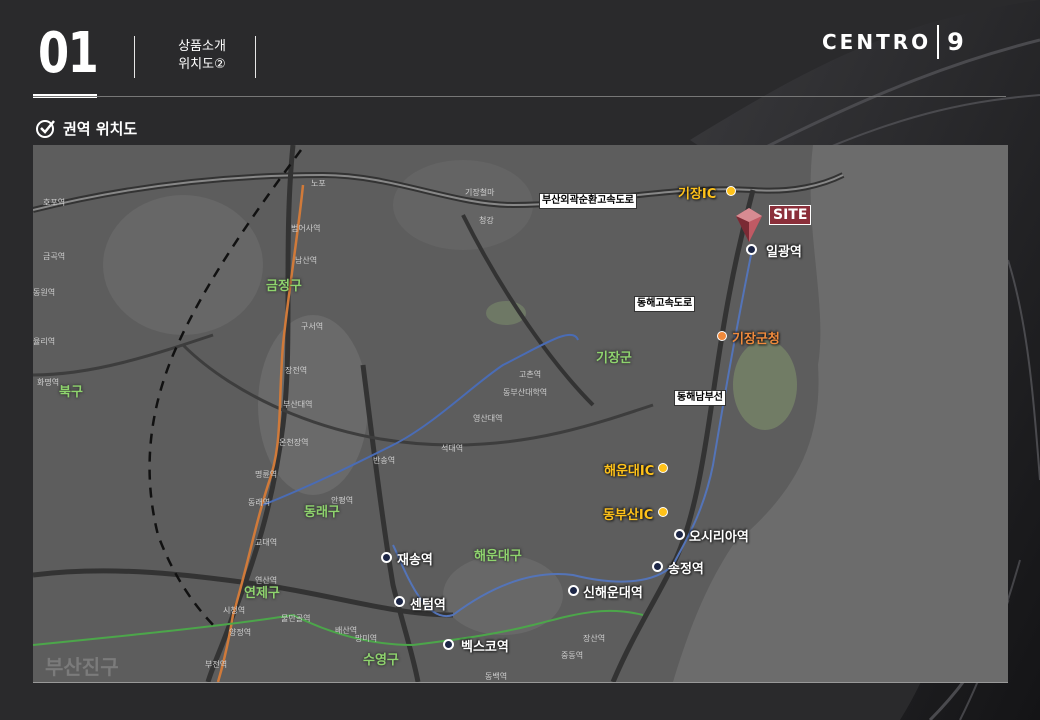 The width and height of the screenshot is (1040, 720). What do you see at coordinates (665, 304) in the screenshot?
I see `road-tag-donghae-express: 동해고속도로` at bounding box center [665, 304].